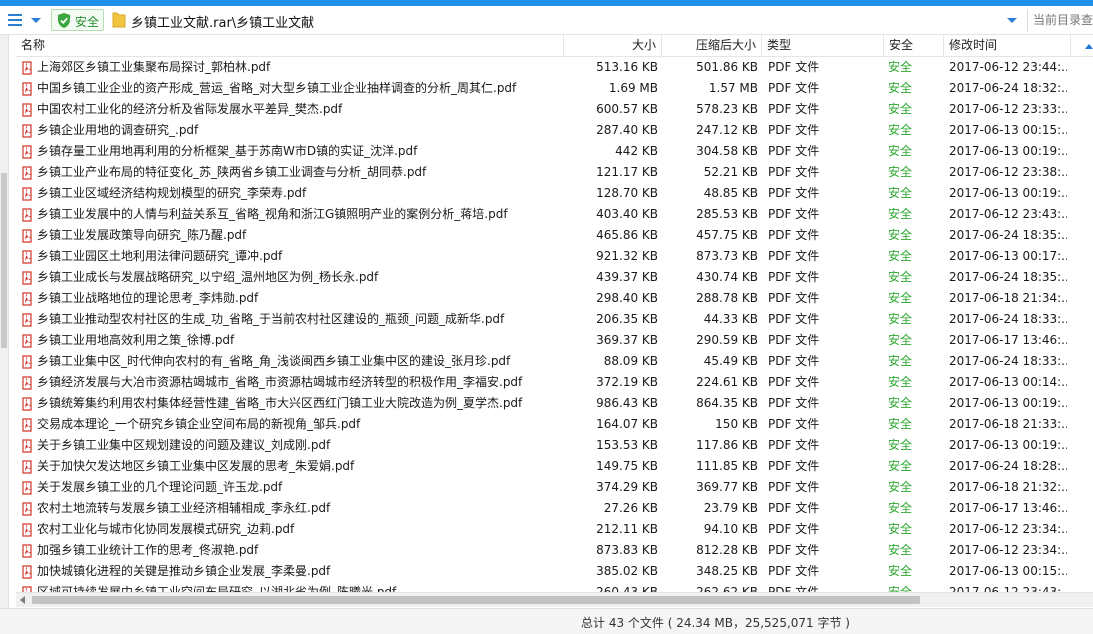 The width and height of the screenshot is (1093, 634). I want to click on file-name: 乡镇工业成长与发展战略研究_以宁绍_温州地区为例_杨长永.pdf, so click(208, 277).